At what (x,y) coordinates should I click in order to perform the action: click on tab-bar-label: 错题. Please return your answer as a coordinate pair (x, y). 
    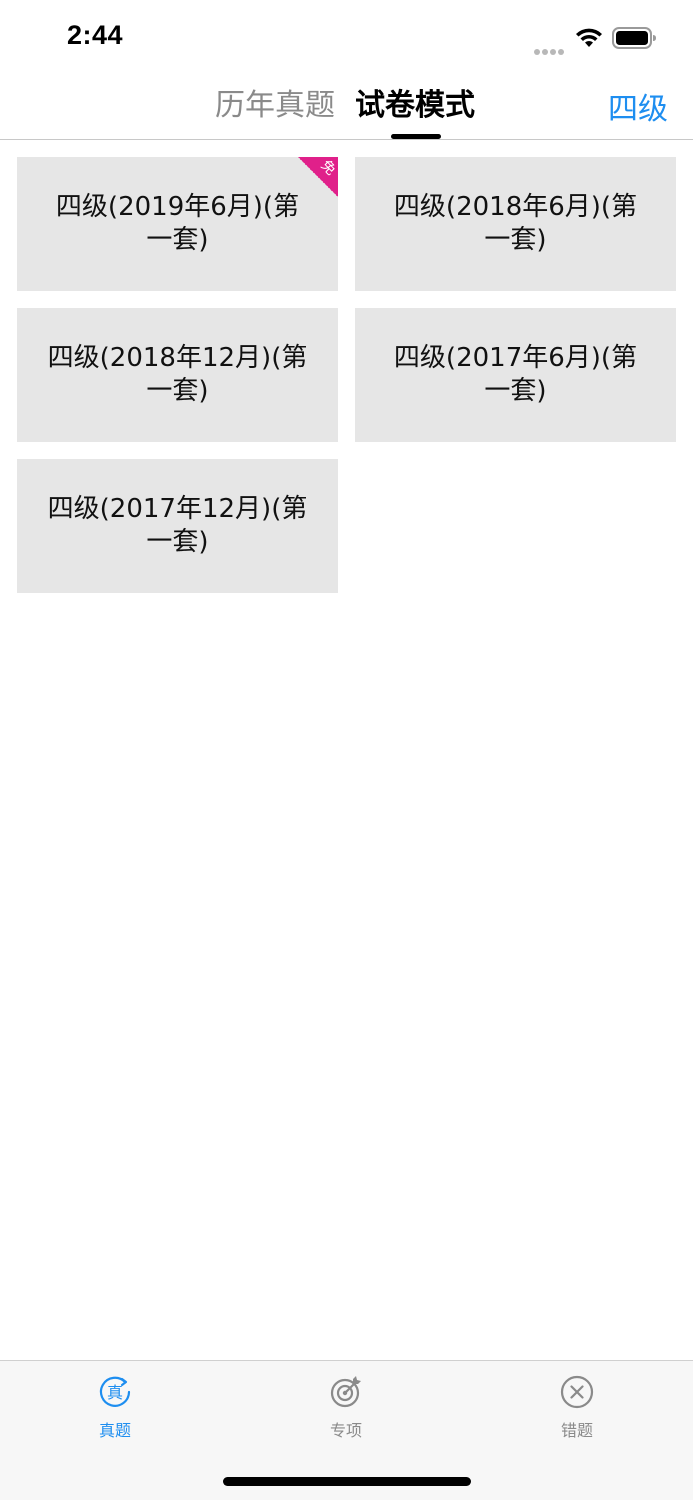
    Looking at the image, I should click on (576, 1430).